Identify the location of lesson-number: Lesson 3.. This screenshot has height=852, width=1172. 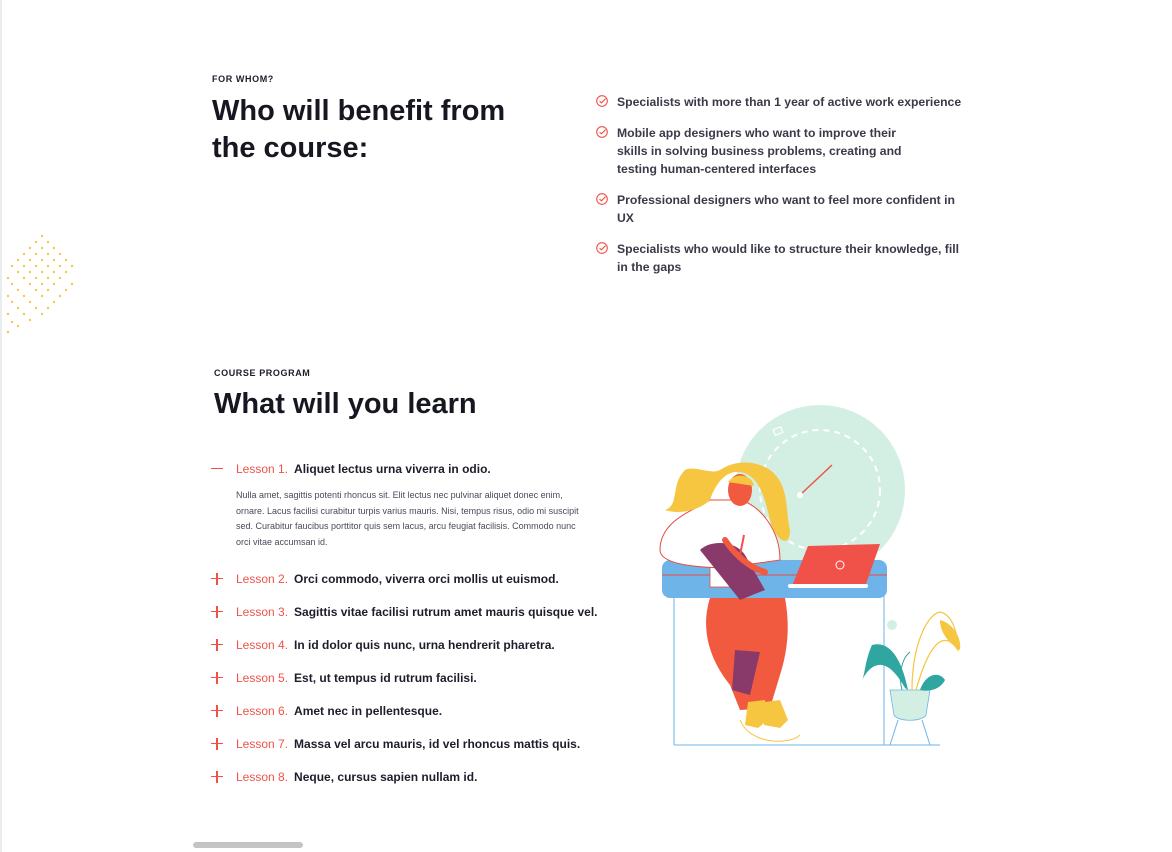
(262, 611).